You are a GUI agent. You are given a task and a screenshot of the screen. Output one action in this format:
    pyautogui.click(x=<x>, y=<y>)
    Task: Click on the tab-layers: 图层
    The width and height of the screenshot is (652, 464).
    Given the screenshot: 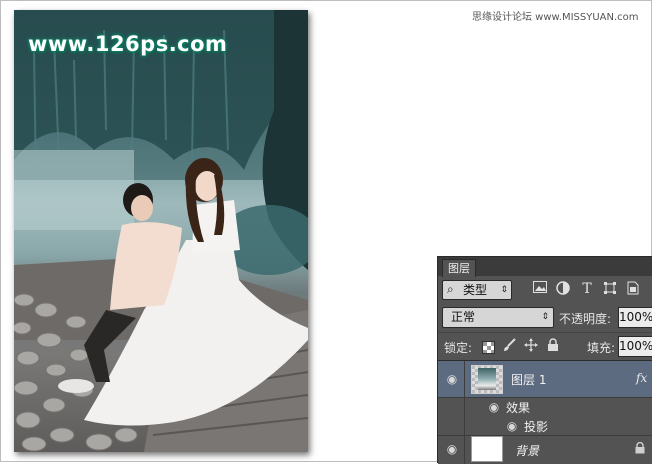 What is the action you would take?
    pyautogui.click(x=459, y=268)
    